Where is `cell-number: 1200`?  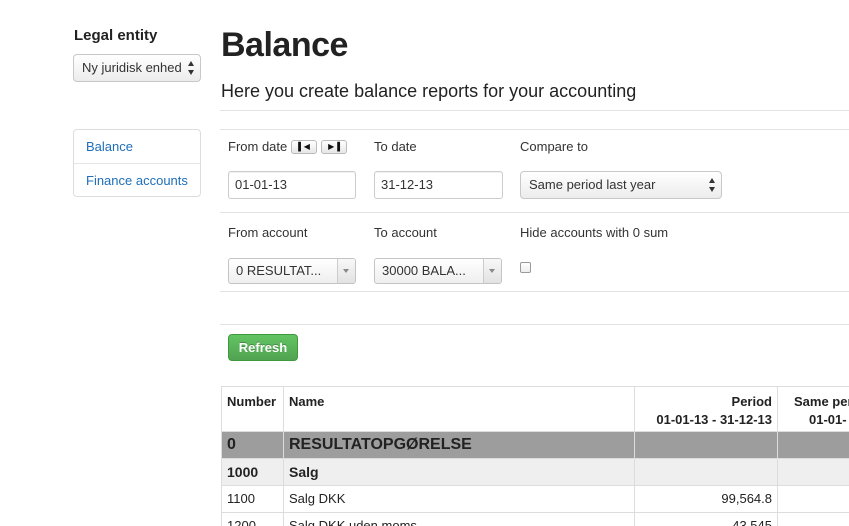 cell-number: 1200 is located at coordinates (252, 519).